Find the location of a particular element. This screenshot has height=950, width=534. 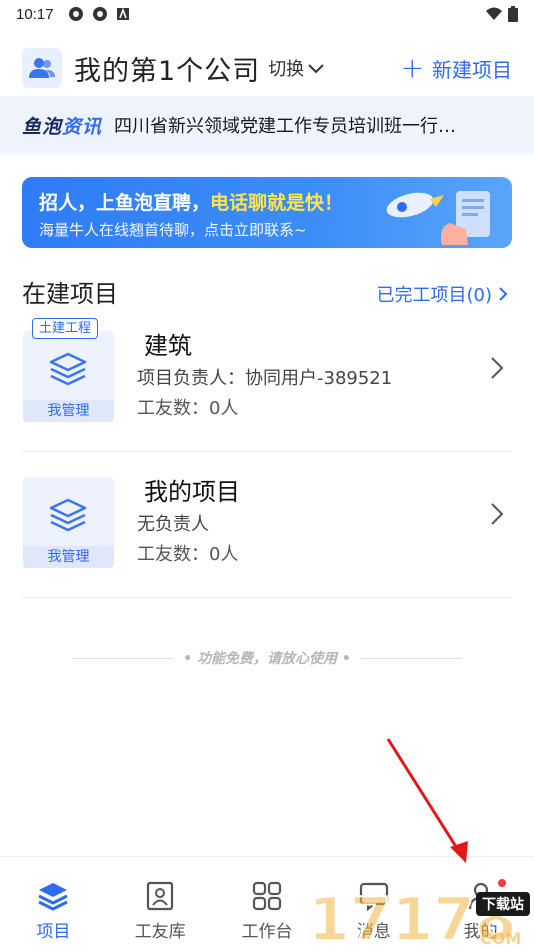

project-name: 建筑 is located at coordinates (168, 346).